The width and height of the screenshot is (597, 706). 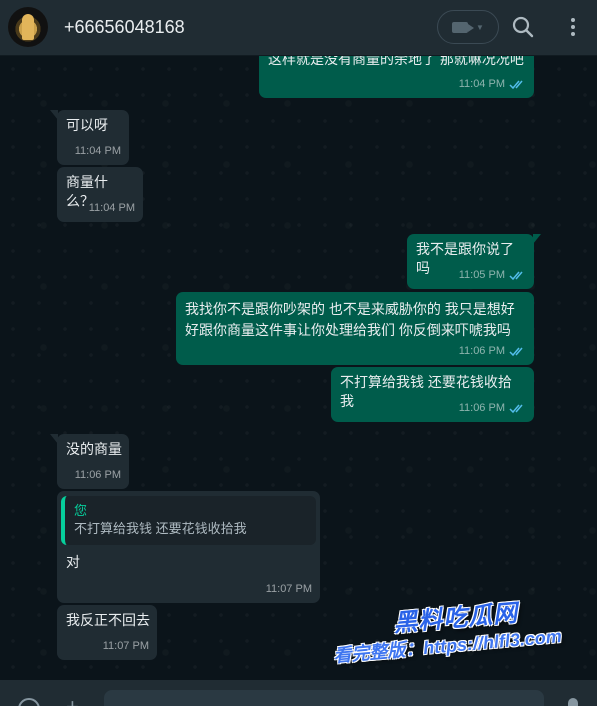 I want to click on message-meta: 11:05 PM, so click(x=492, y=275).